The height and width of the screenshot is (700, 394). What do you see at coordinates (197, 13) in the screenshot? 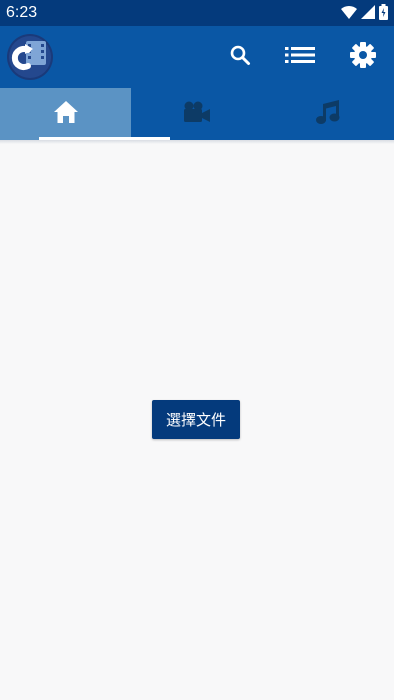
I see `status-bar: 6:23` at bounding box center [197, 13].